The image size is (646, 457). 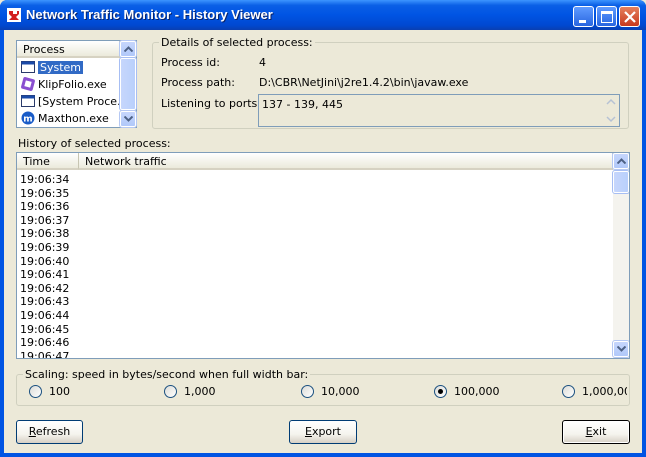 I want to click on process-item-label: Maxthon.exe, so click(x=73, y=118).